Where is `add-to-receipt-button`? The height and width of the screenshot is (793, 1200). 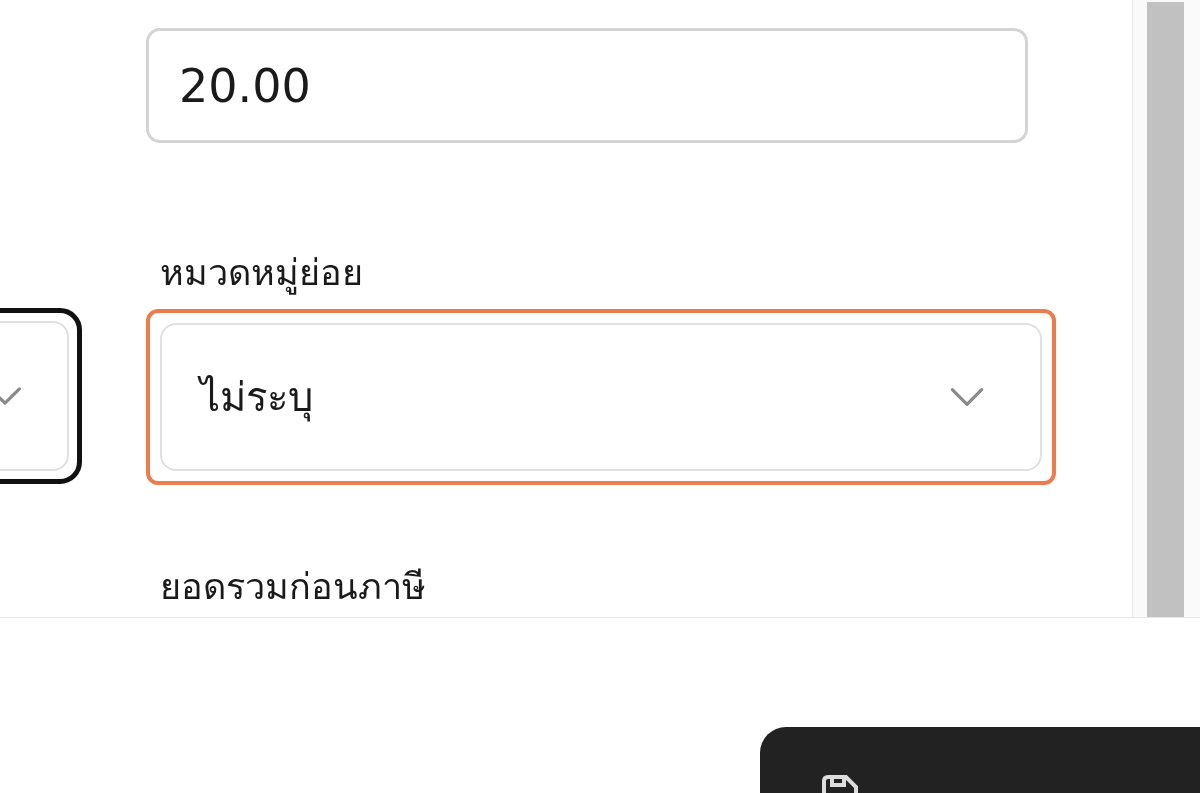 add-to-receipt-button is located at coordinates (980, 760).